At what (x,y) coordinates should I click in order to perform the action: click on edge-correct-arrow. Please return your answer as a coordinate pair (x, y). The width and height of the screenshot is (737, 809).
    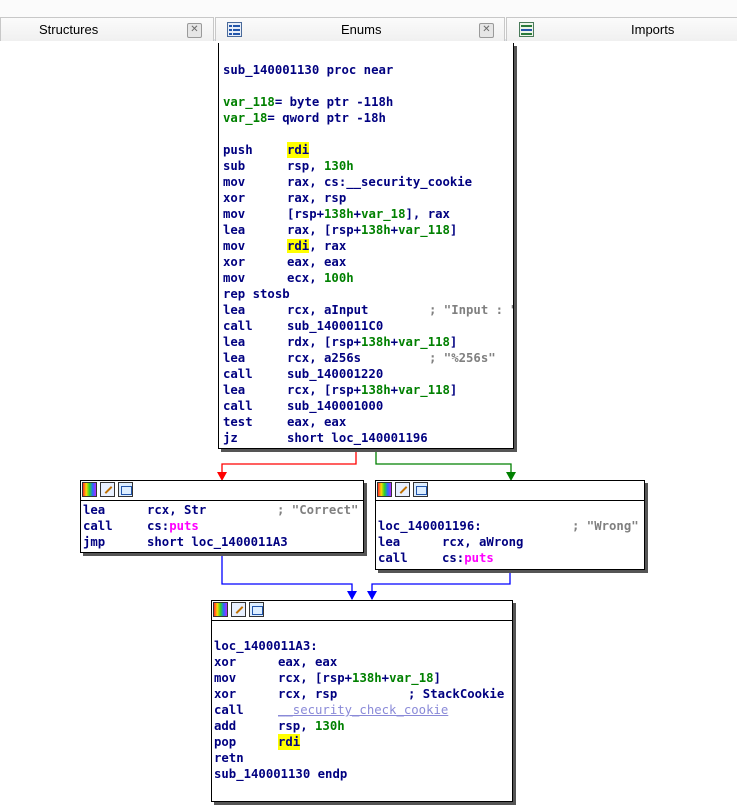
    Looking at the image, I should click on (352, 595).